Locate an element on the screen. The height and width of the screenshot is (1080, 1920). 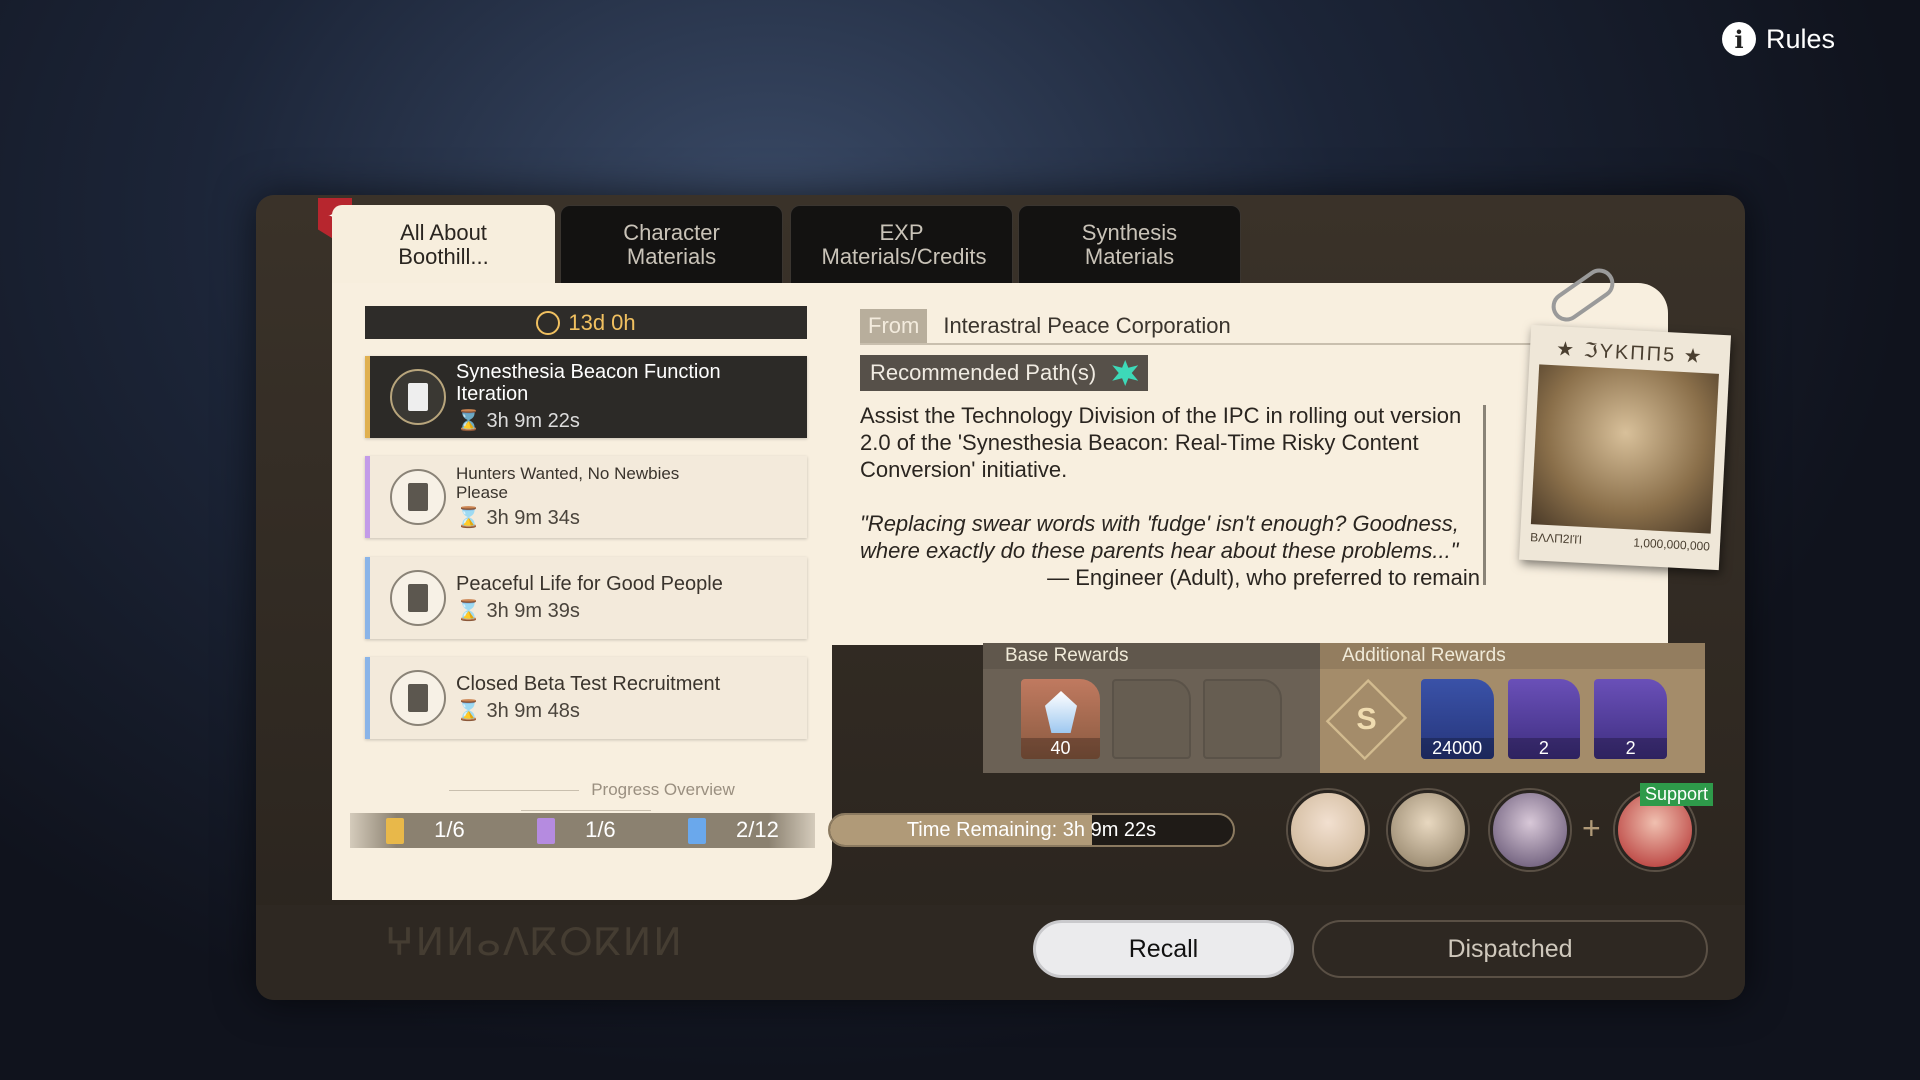
from-row: From Interastral Peace Corporation is located at coordinates (1200, 327).